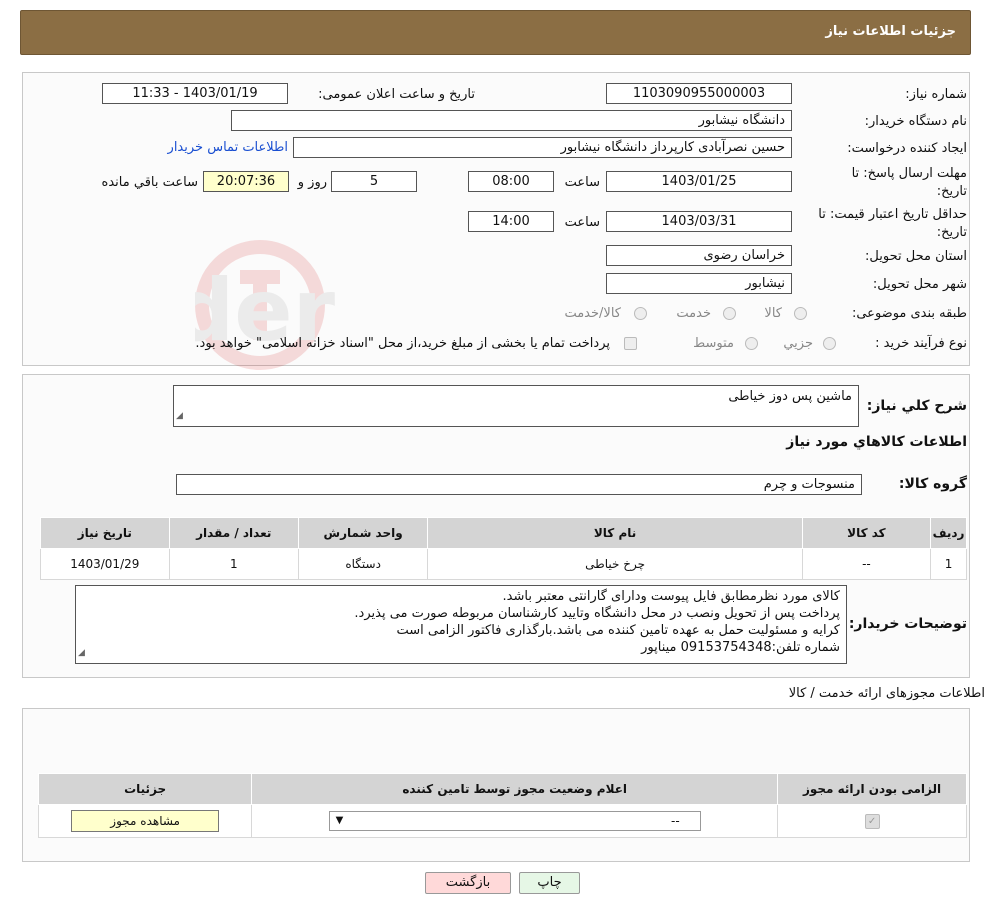 This screenshot has height=915, width=985. I want to click on table-row: ✓ -- ▼ مشاهده مجوز, so click(502, 821).